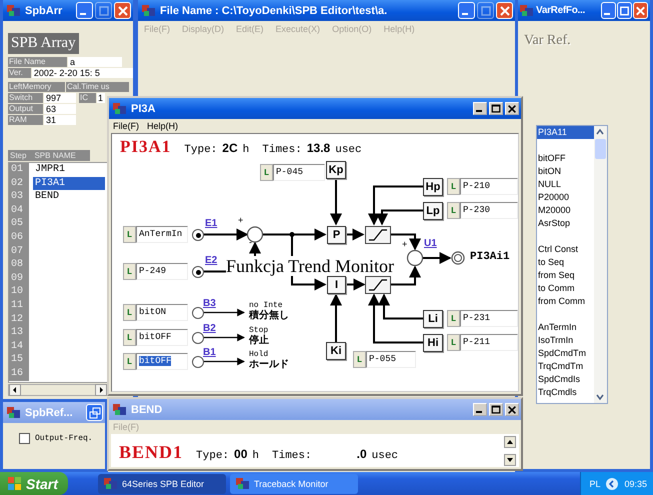 The height and width of the screenshot is (495, 653). What do you see at coordinates (565, 392) in the screenshot?
I see `list-item: TrqCmdls` at bounding box center [565, 392].